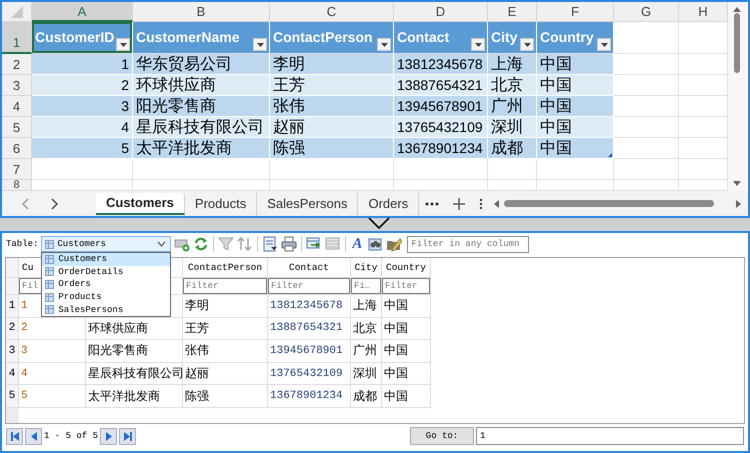 Image resolution: width=750 pixels, height=453 pixels. Describe the element at coordinates (323, 37) in the screenshot. I see `header-label: ContactPerson` at that location.